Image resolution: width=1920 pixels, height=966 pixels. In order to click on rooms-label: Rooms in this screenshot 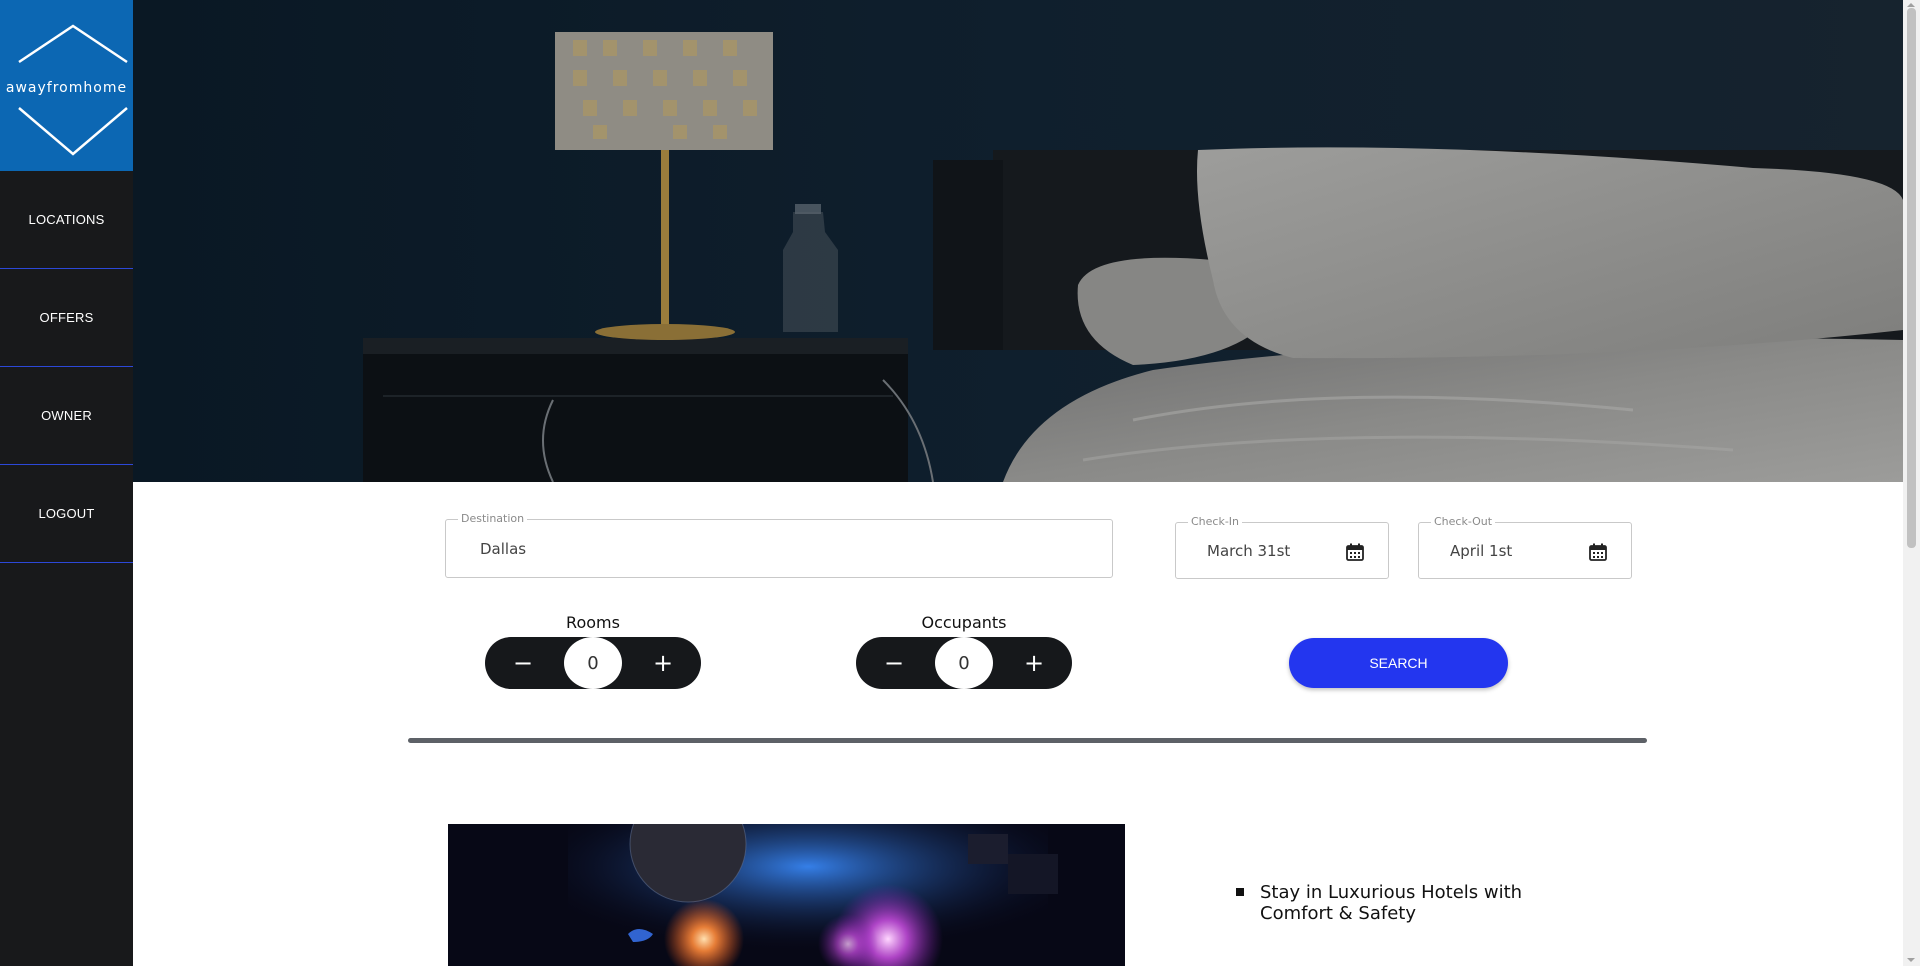, I will do `click(593, 622)`.